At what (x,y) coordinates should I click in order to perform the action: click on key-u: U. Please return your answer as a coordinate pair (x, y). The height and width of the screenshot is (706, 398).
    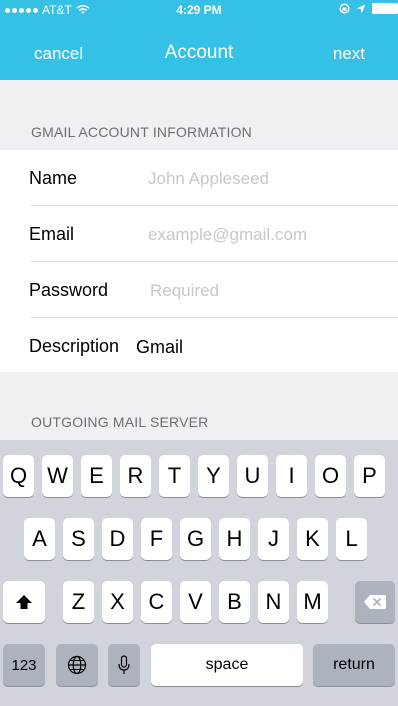
    Looking at the image, I should click on (252, 476).